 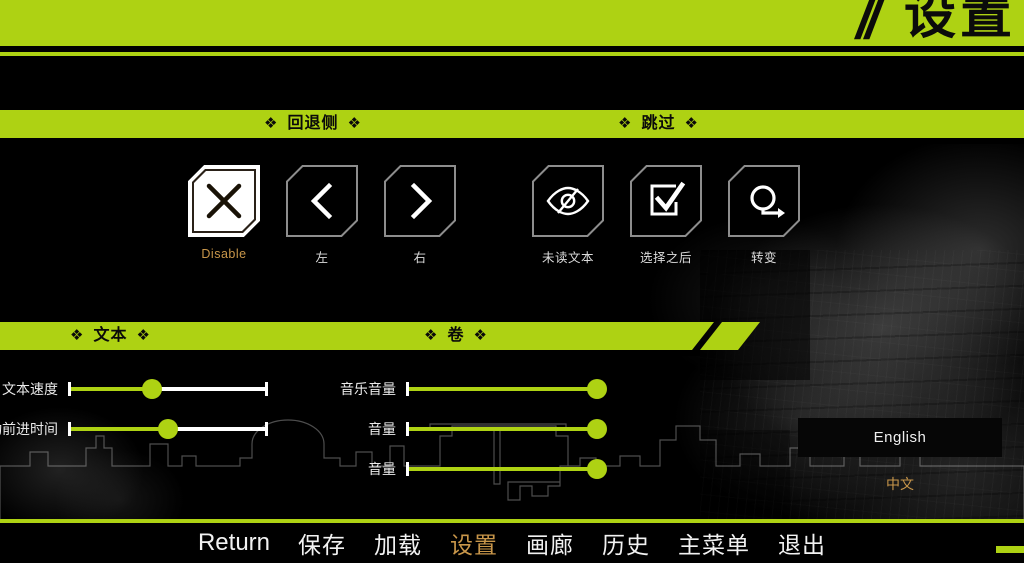 I want to click on slider-row-auto-forward-time: 自动前进时间, so click(x=135, y=429).